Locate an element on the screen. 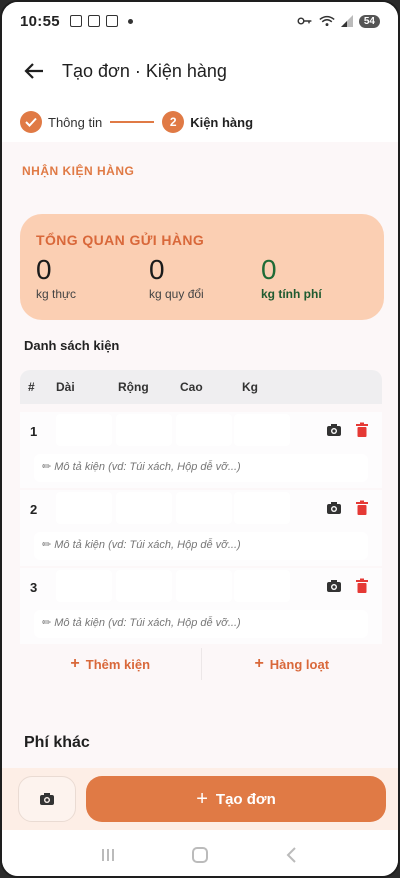 This screenshot has width=400, height=878. status-time: 10:55 is located at coordinates (40, 21).